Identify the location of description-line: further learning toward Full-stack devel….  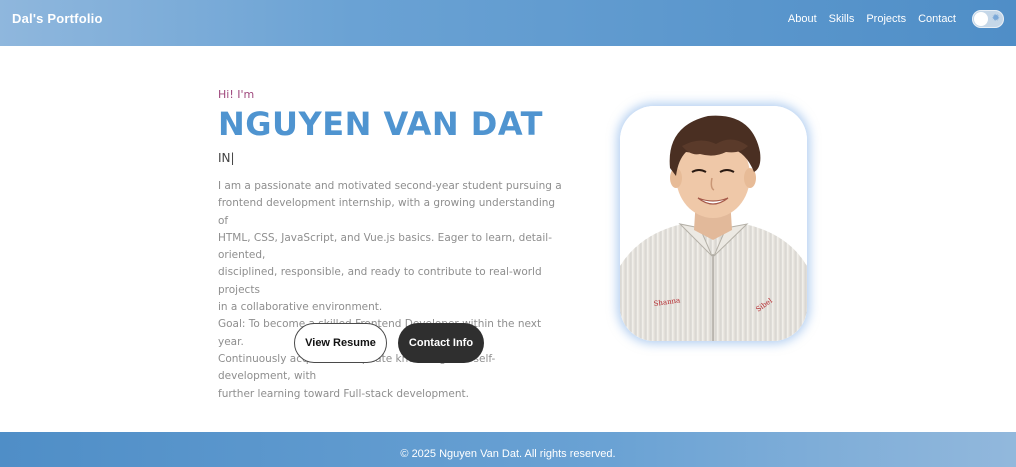
(343, 393).